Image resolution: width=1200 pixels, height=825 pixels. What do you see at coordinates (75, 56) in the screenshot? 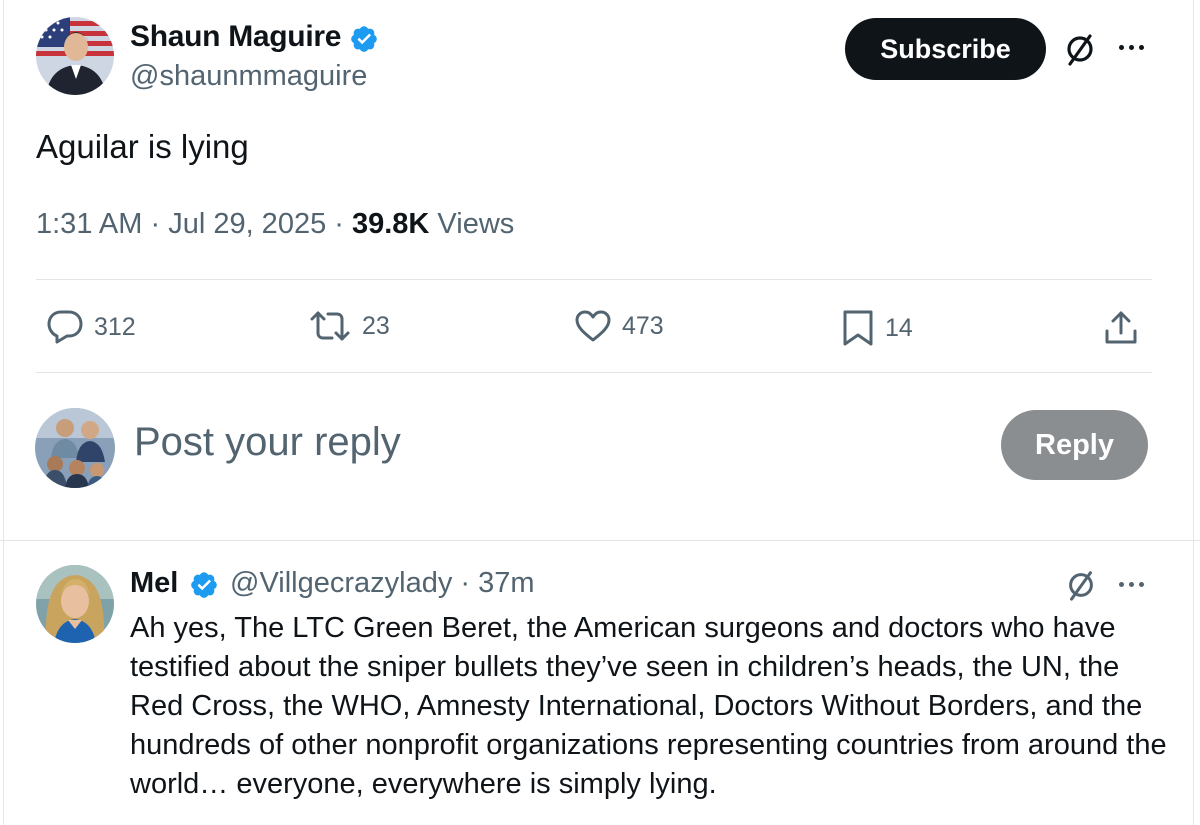
I see `author-avatar` at bounding box center [75, 56].